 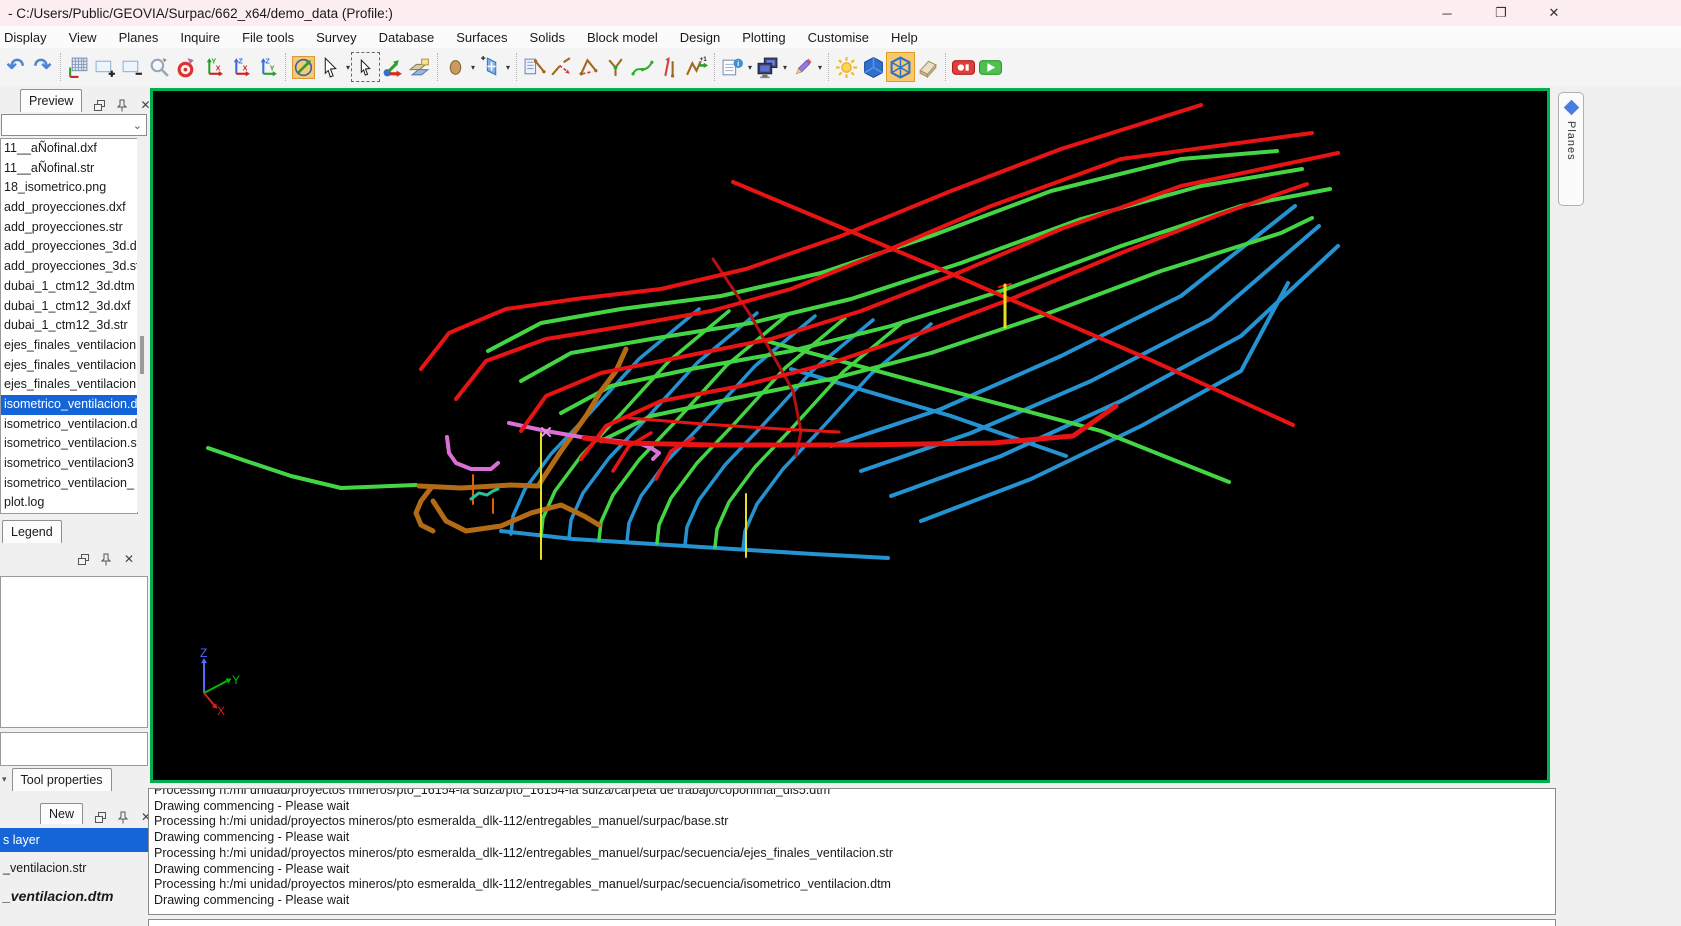 What do you see at coordinates (29, 37) in the screenshot?
I see `menu-display: Display` at bounding box center [29, 37].